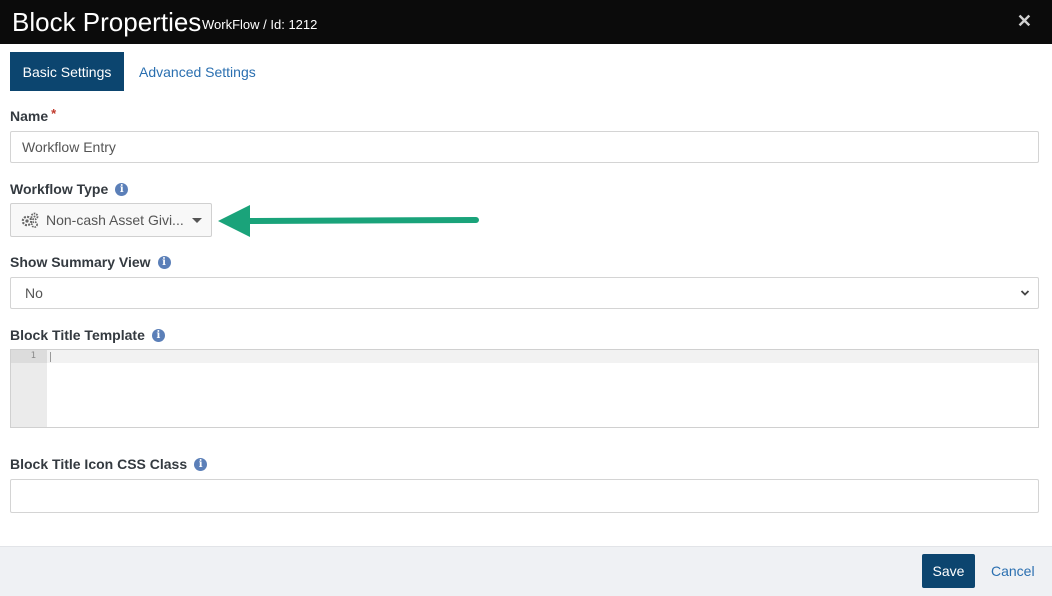 This screenshot has height=596, width=1052. I want to click on caret-down-icon, so click(197, 220).